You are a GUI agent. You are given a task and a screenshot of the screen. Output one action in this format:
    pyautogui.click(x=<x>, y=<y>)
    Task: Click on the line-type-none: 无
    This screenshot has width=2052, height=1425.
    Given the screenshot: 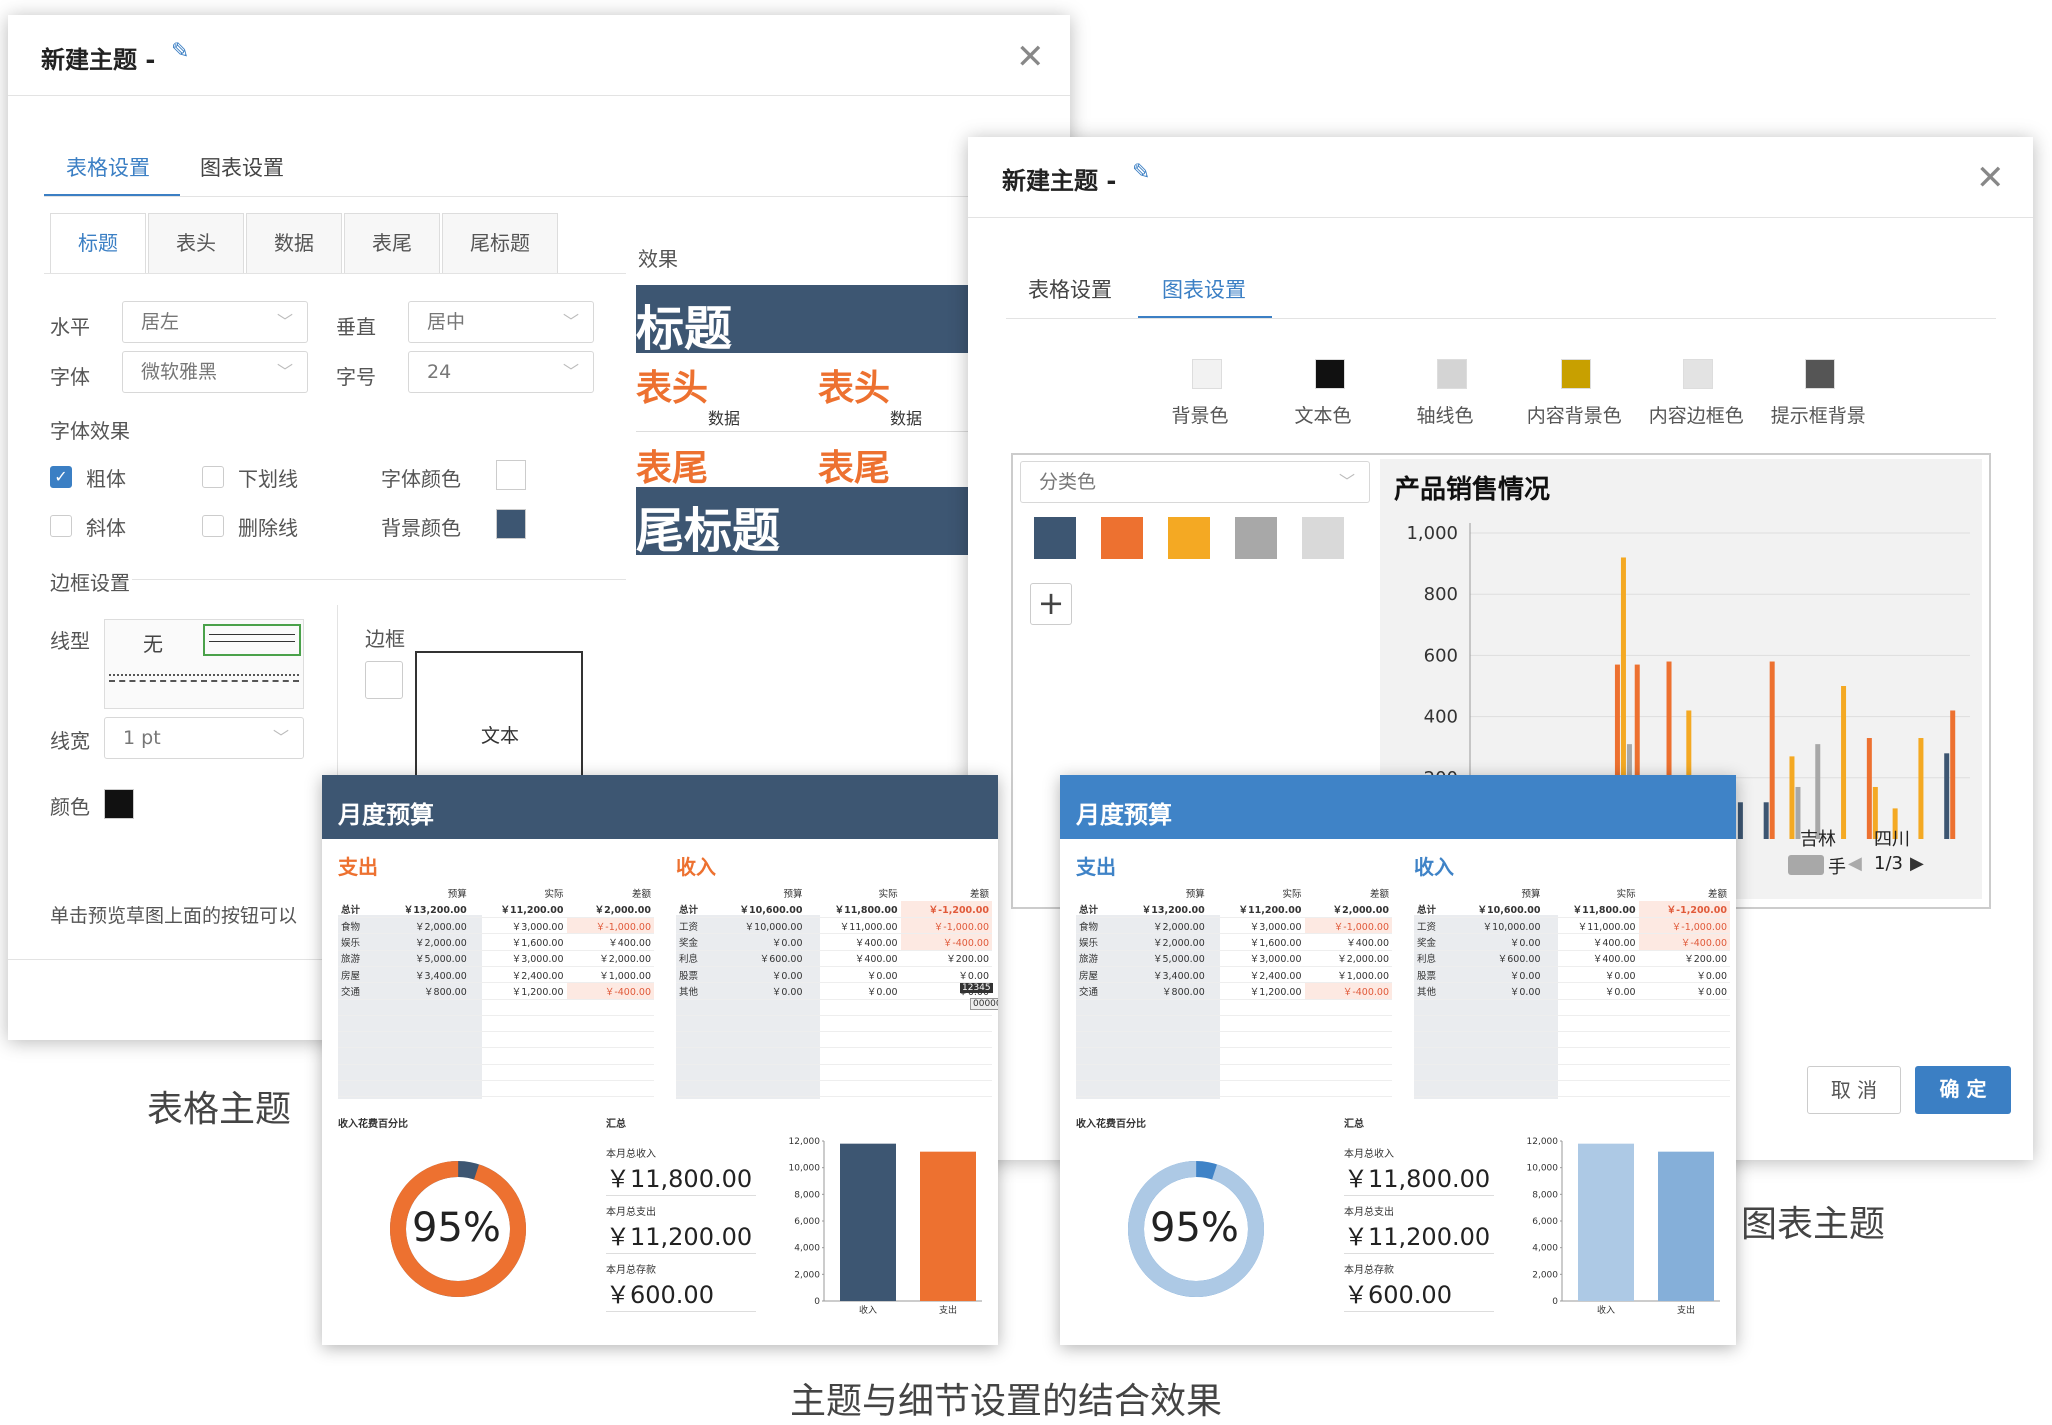 What is the action you would take?
    pyautogui.click(x=153, y=642)
    